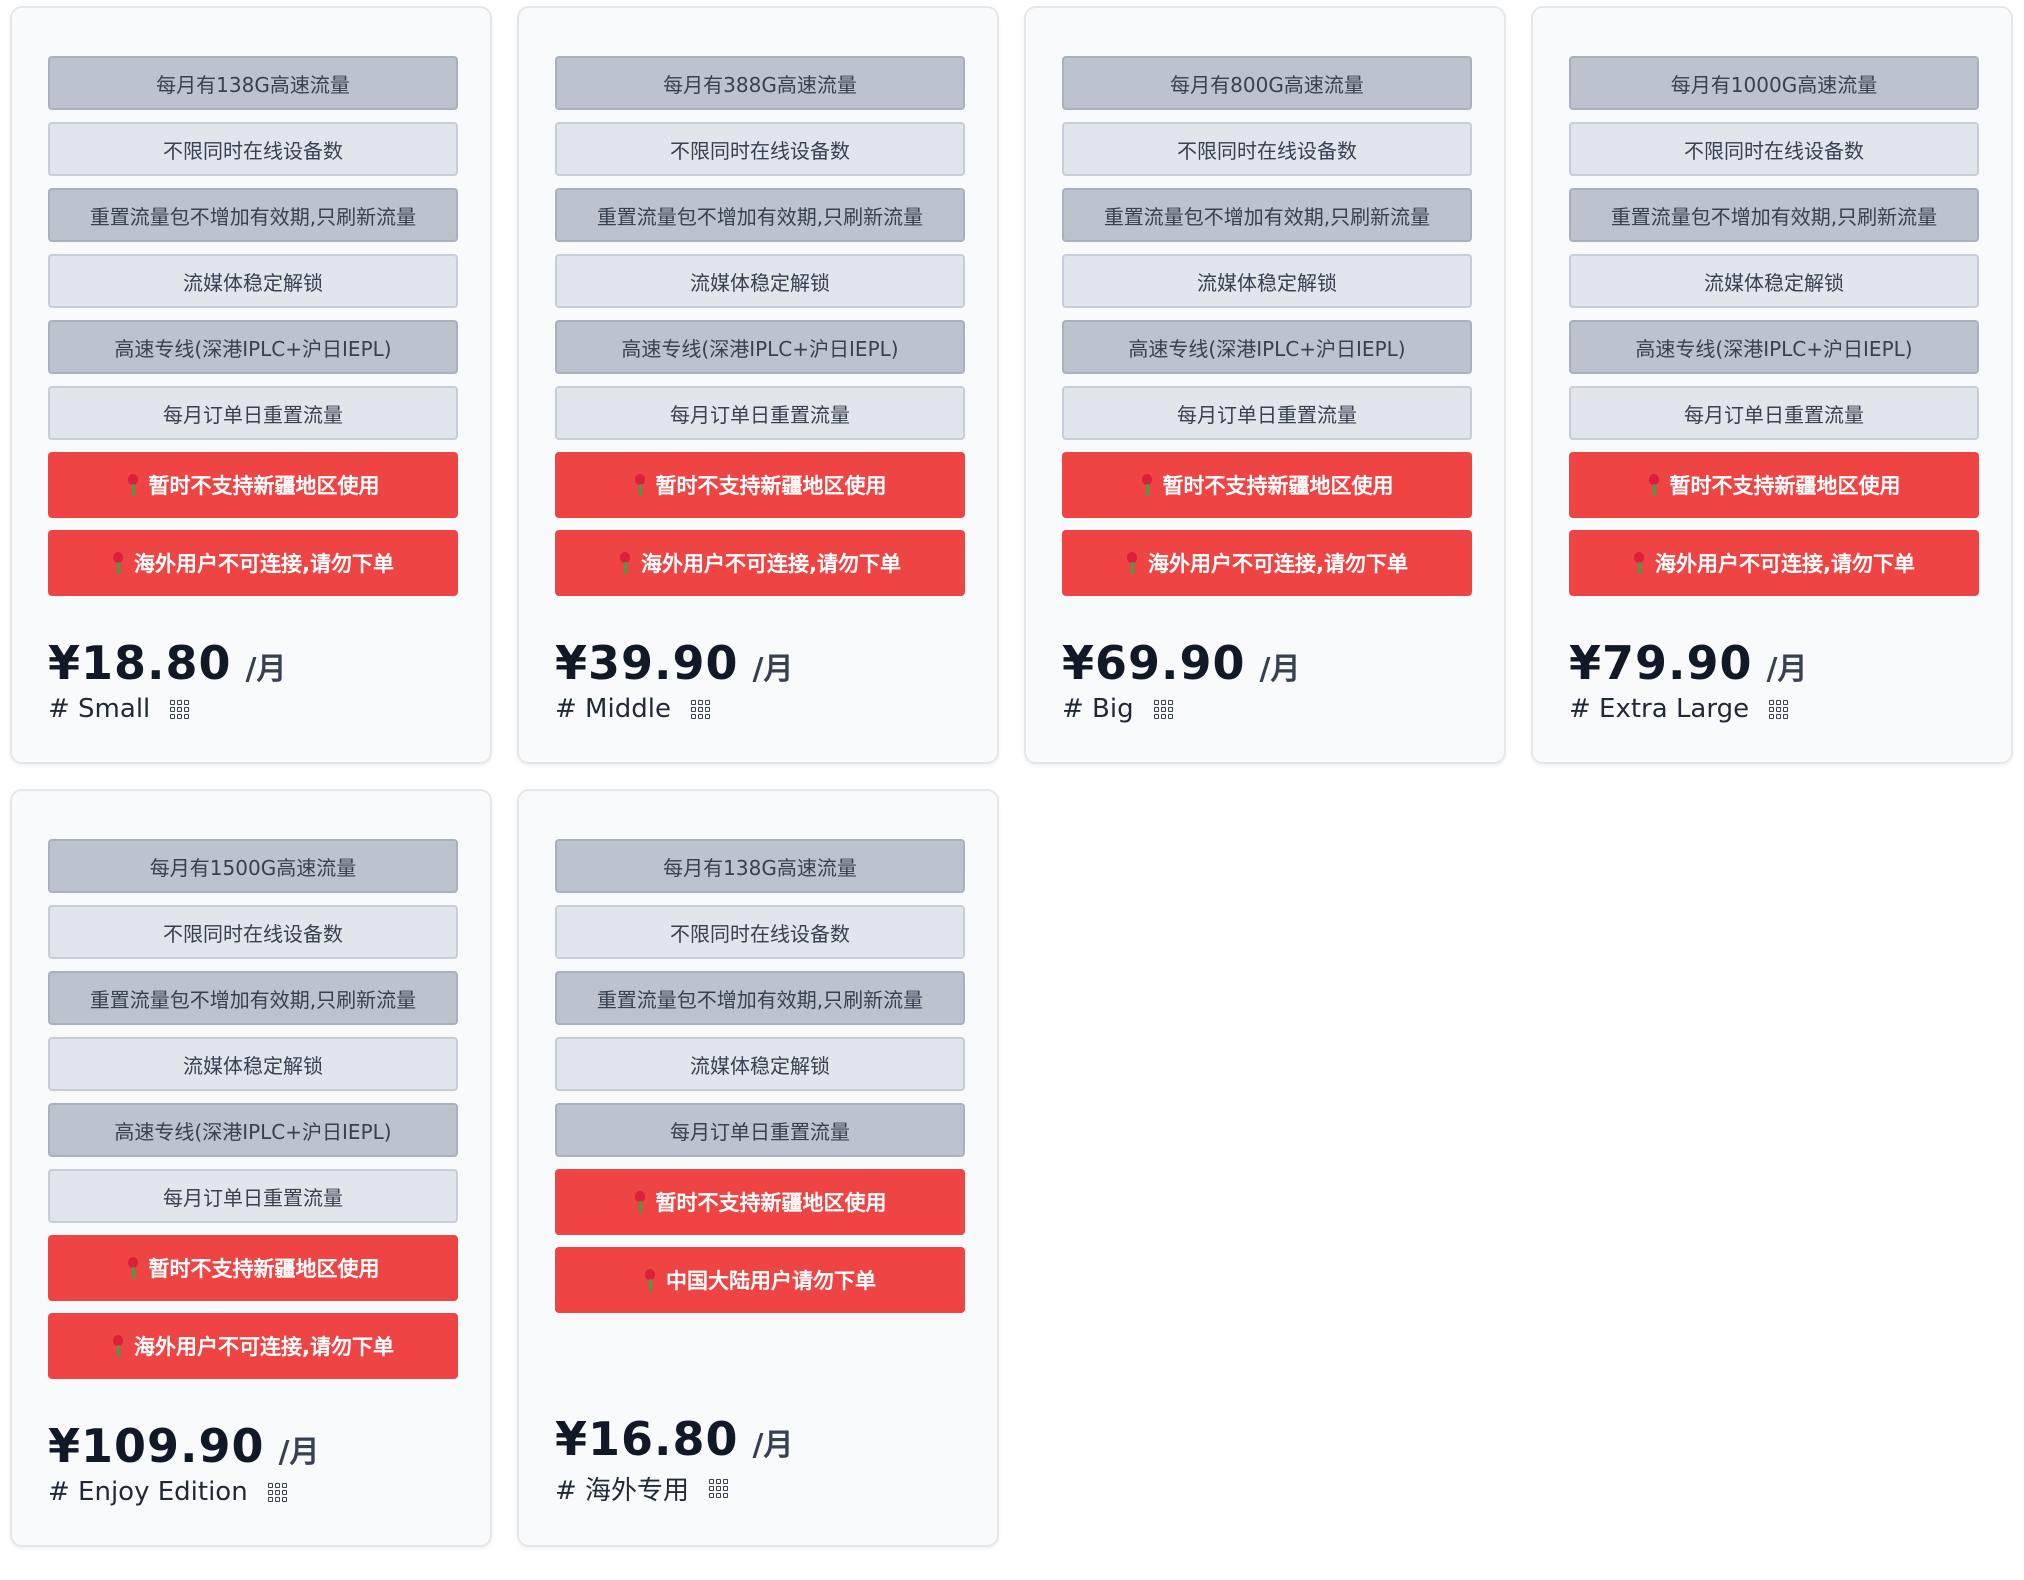 Image resolution: width=2024 pixels, height=1580 pixels. I want to click on plan-name: # Extra Large, so click(1659, 709).